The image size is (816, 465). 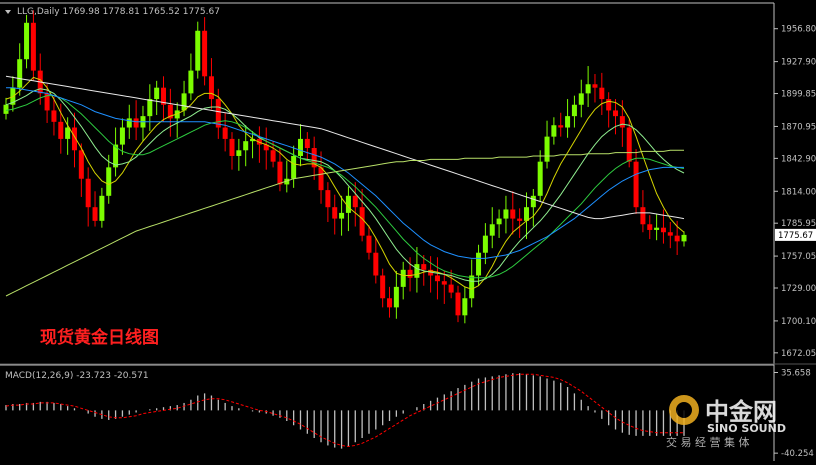 I want to click on chart-annotation: 现货黄金日线图, so click(x=99, y=337).